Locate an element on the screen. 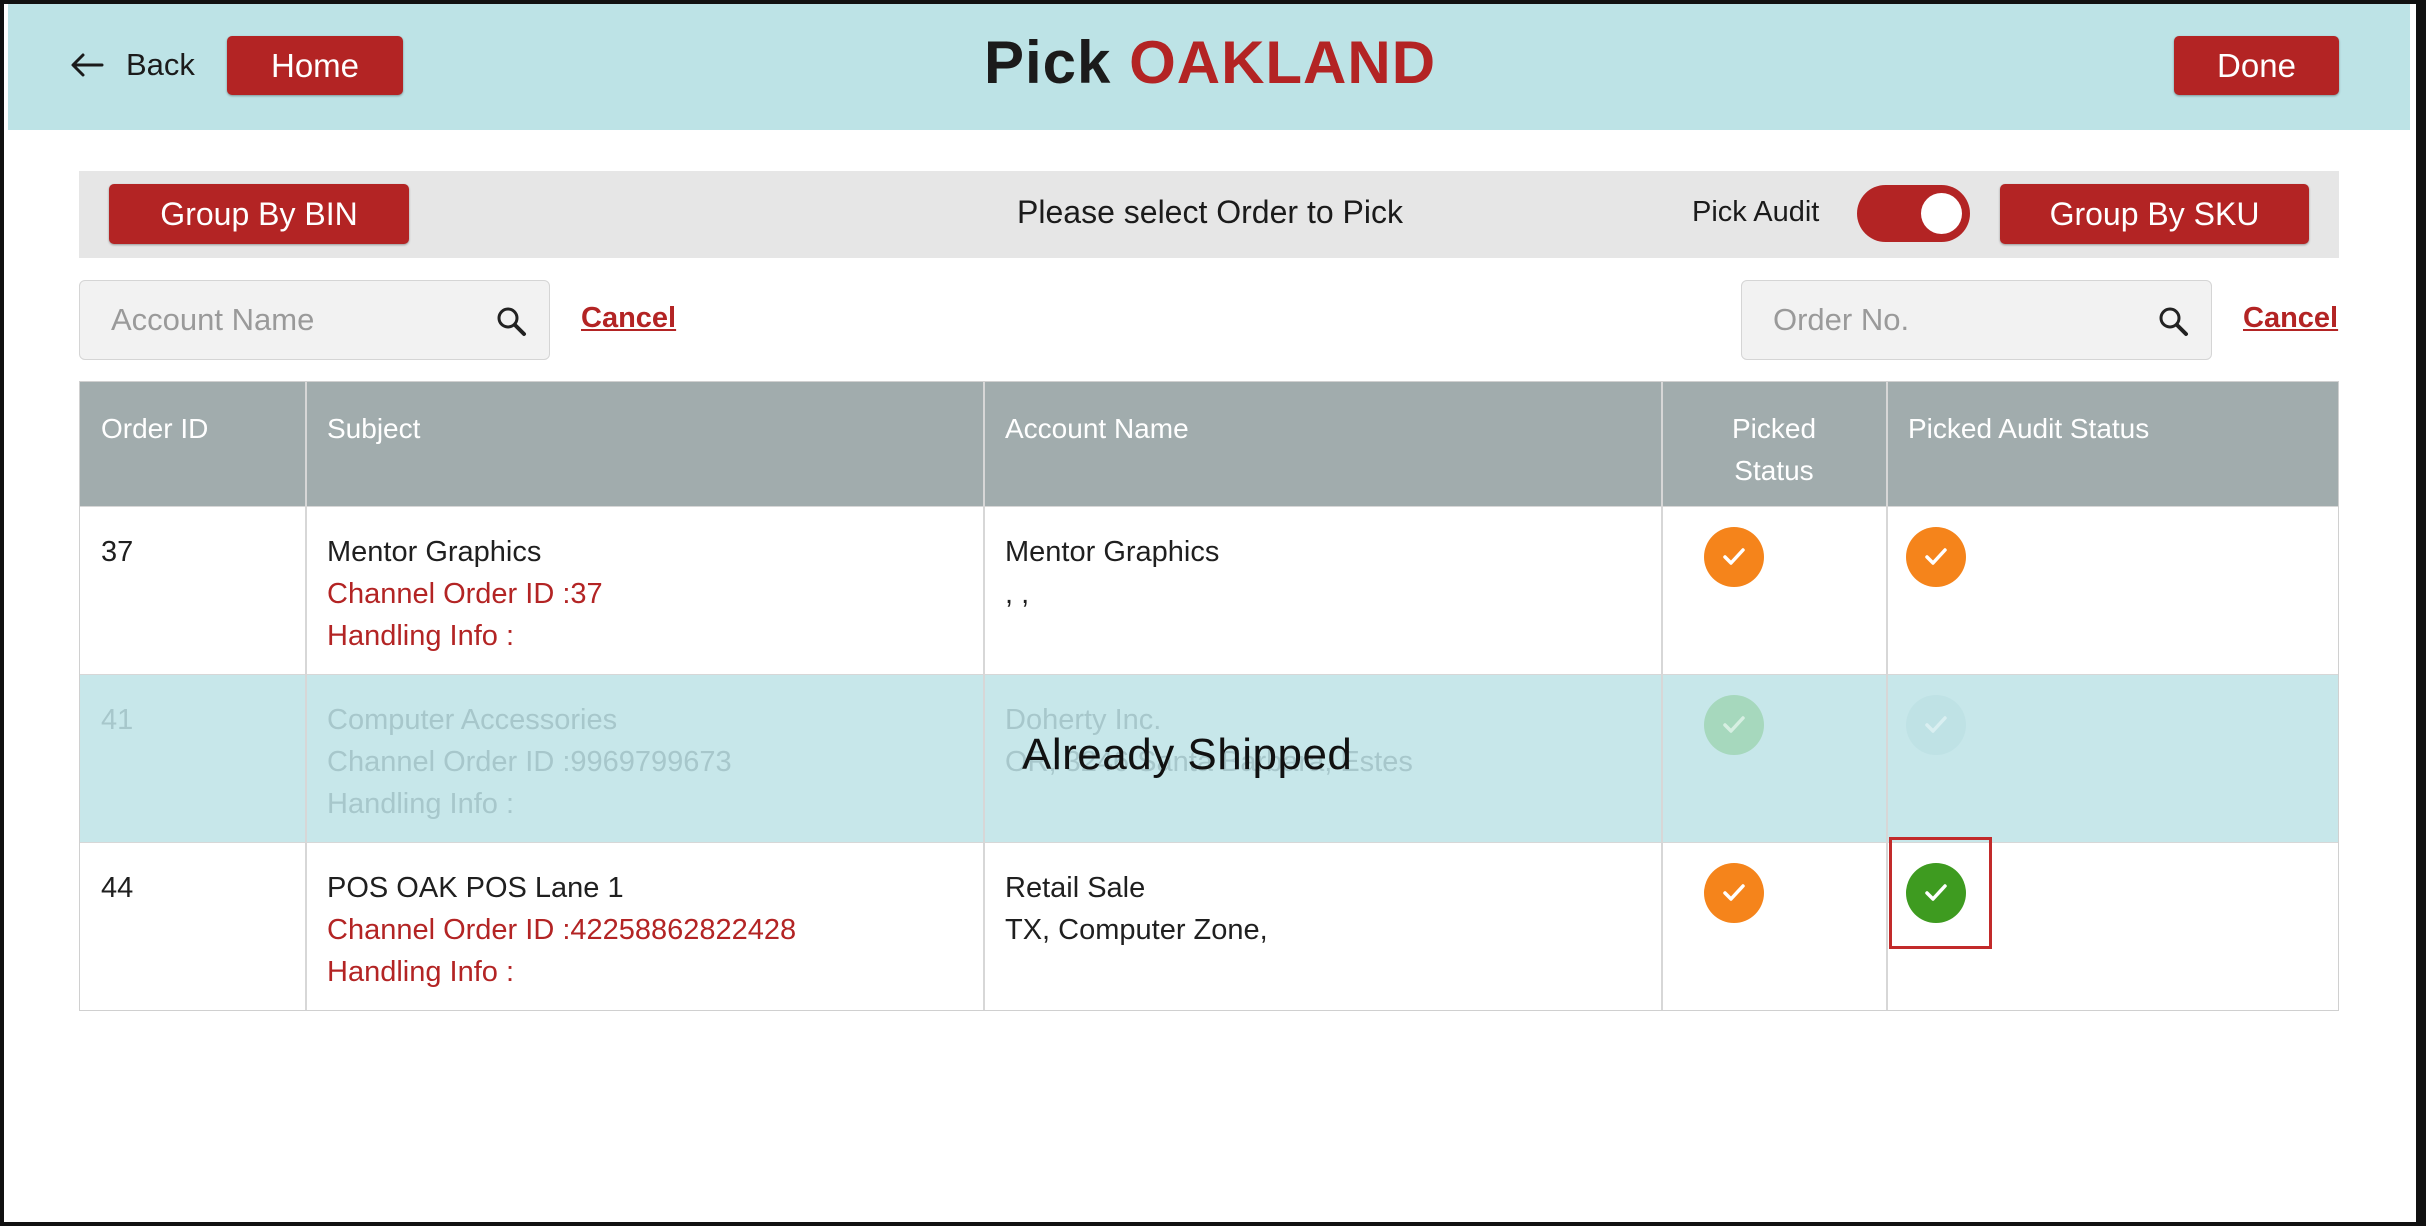  header-order-id: Order ID is located at coordinates (155, 428).